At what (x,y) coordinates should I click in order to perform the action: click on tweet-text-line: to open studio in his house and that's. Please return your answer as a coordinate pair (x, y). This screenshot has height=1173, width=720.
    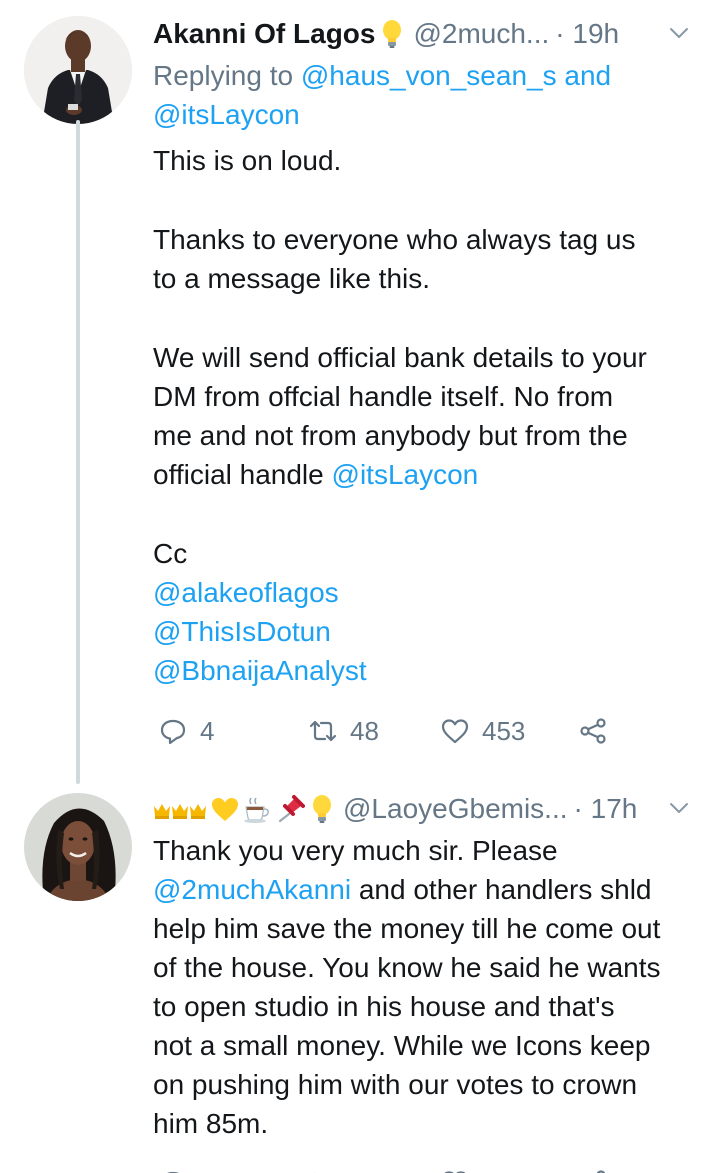
    Looking at the image, I should click on (384, 1006).